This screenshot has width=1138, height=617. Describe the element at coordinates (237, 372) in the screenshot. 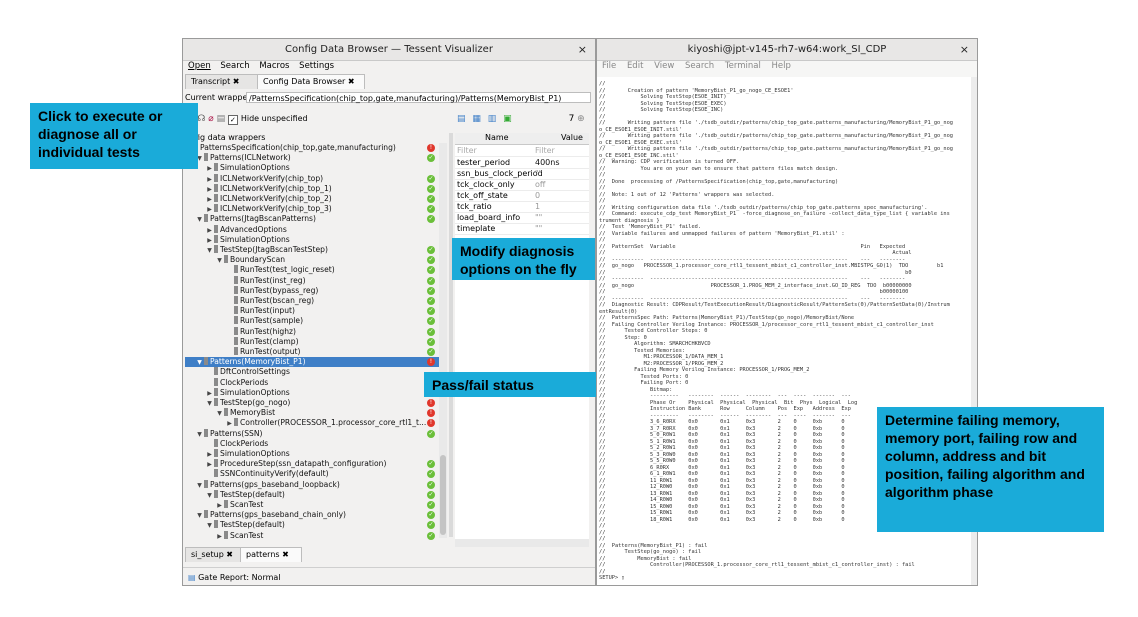

I see `tree-node: DftControlSettings` at that location.